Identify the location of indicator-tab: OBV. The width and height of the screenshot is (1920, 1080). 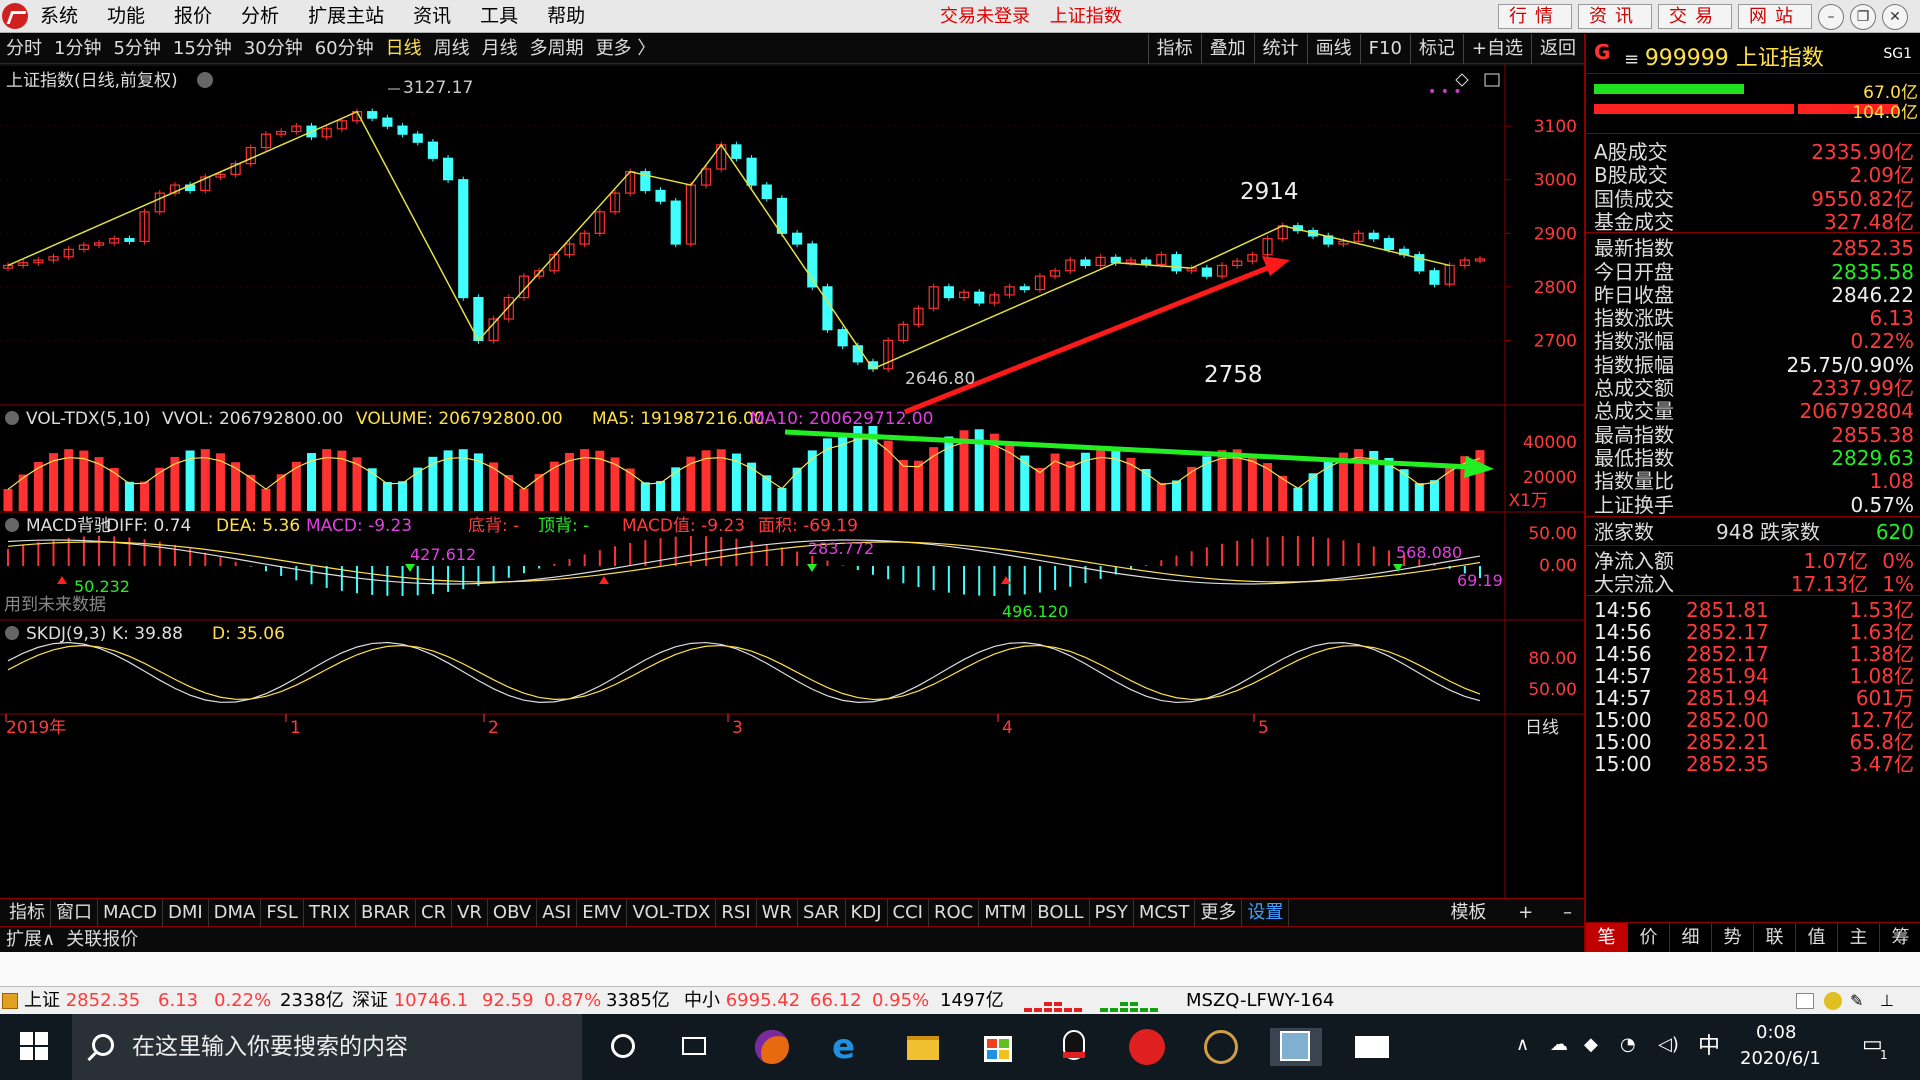
(513, 913).